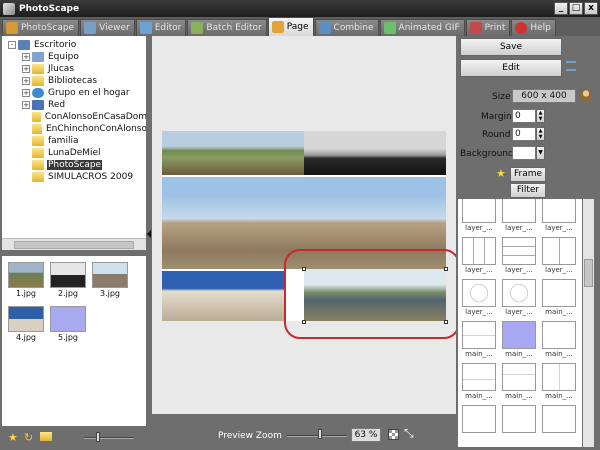 This screenshot has width=600, height=450. What do you see at coordinates (75, 117) in the screenshot?
I see `tree-item-folder: ConAlonsoEnCasaDom` at bounding box center [75, 117].